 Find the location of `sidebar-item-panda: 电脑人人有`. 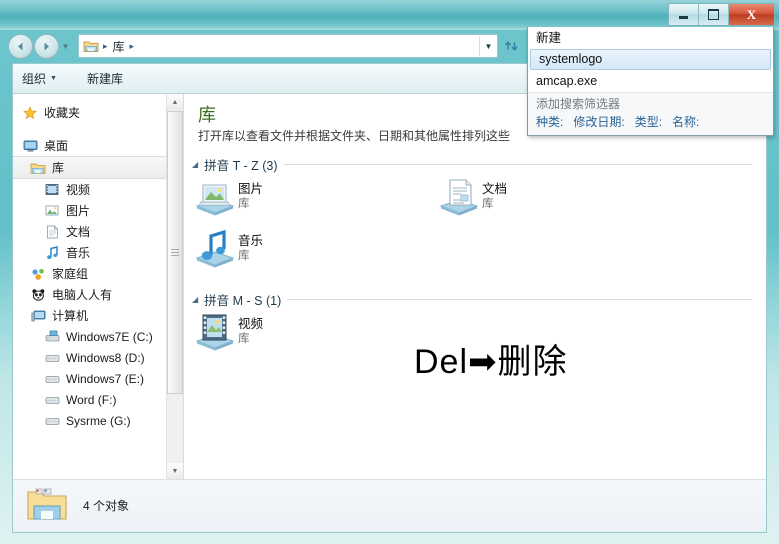

sidebar-item-panda: 电脑人人有 is located at coordinates (98, 294).